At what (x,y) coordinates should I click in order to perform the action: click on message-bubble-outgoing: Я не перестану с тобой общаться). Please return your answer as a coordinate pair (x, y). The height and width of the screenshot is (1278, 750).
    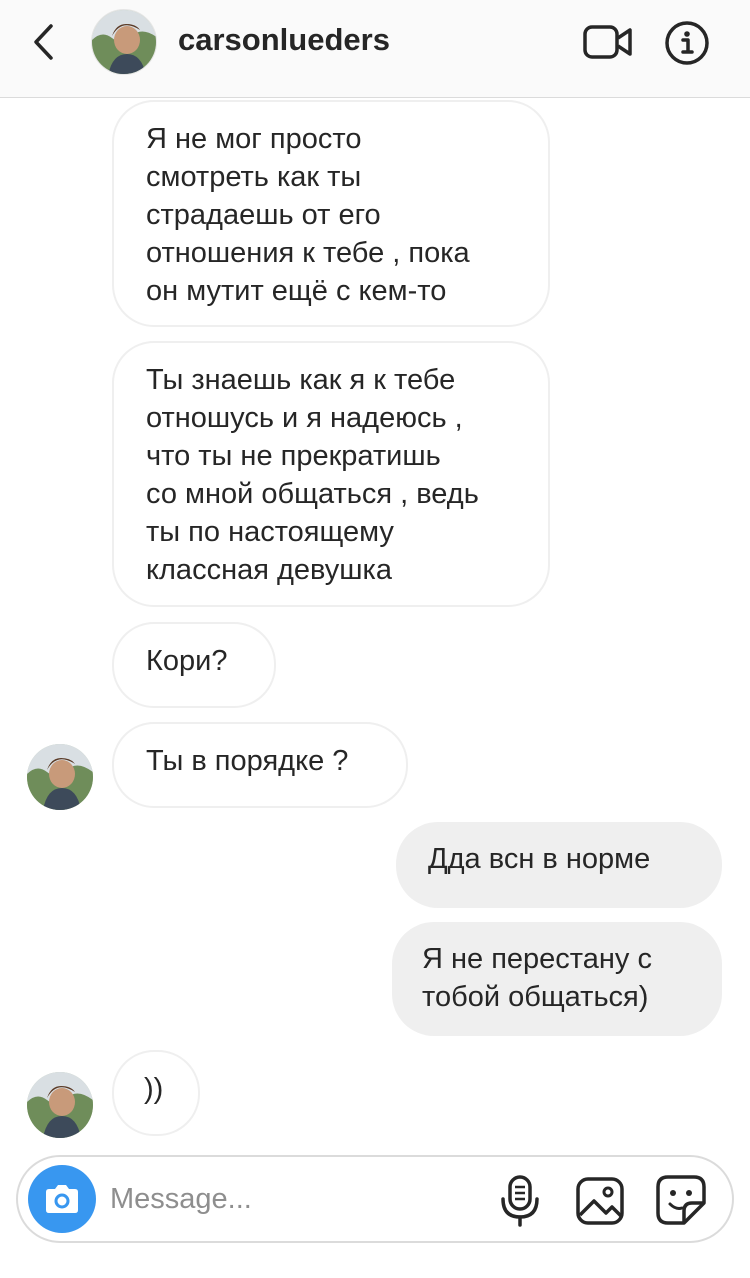
    Looking at the image, I should click on (557, 979).